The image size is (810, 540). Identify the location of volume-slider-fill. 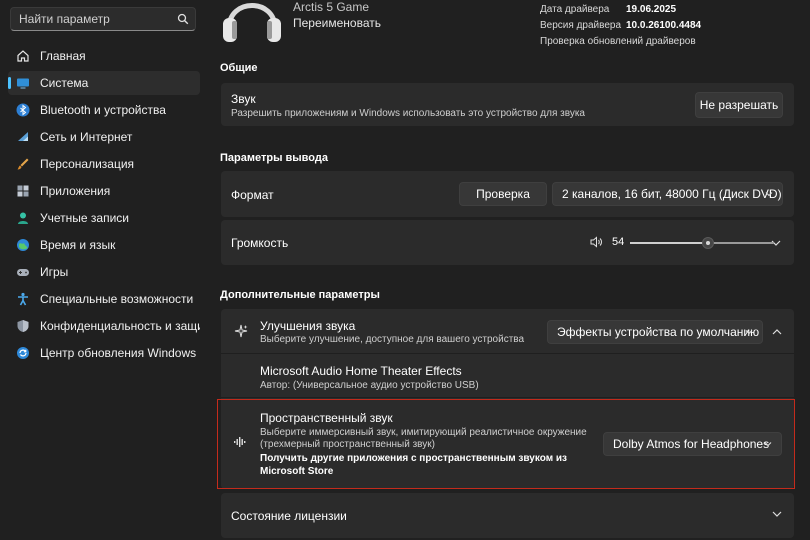
(669, 243).